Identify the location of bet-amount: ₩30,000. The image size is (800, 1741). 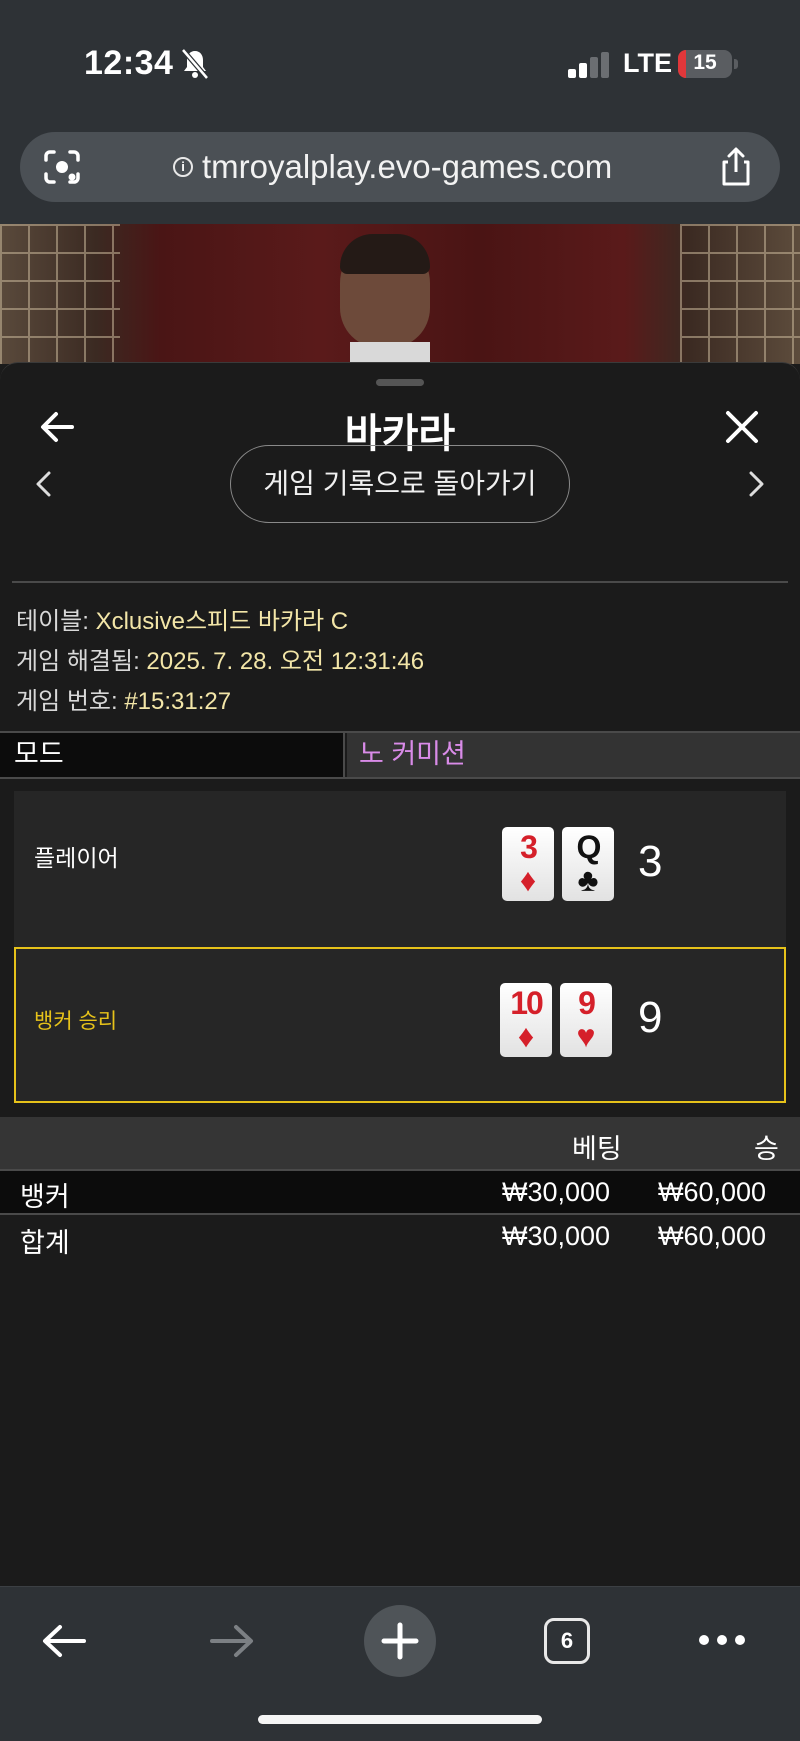
(556, 1192).